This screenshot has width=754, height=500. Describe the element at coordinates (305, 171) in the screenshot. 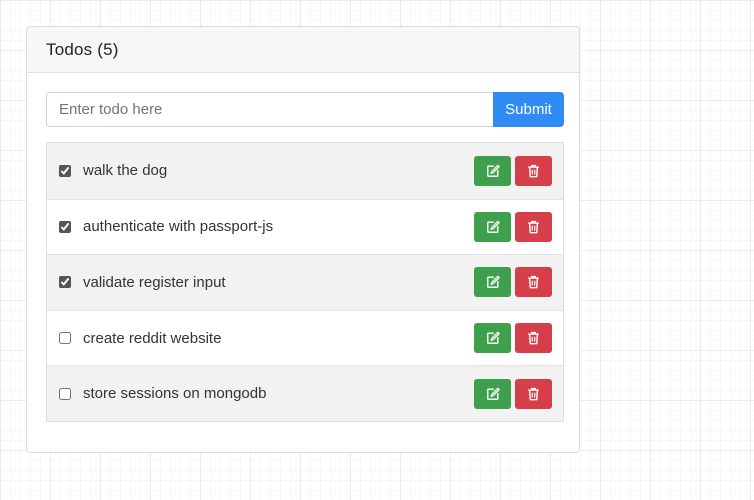

I see `todo-item: walk the dog` at that location.